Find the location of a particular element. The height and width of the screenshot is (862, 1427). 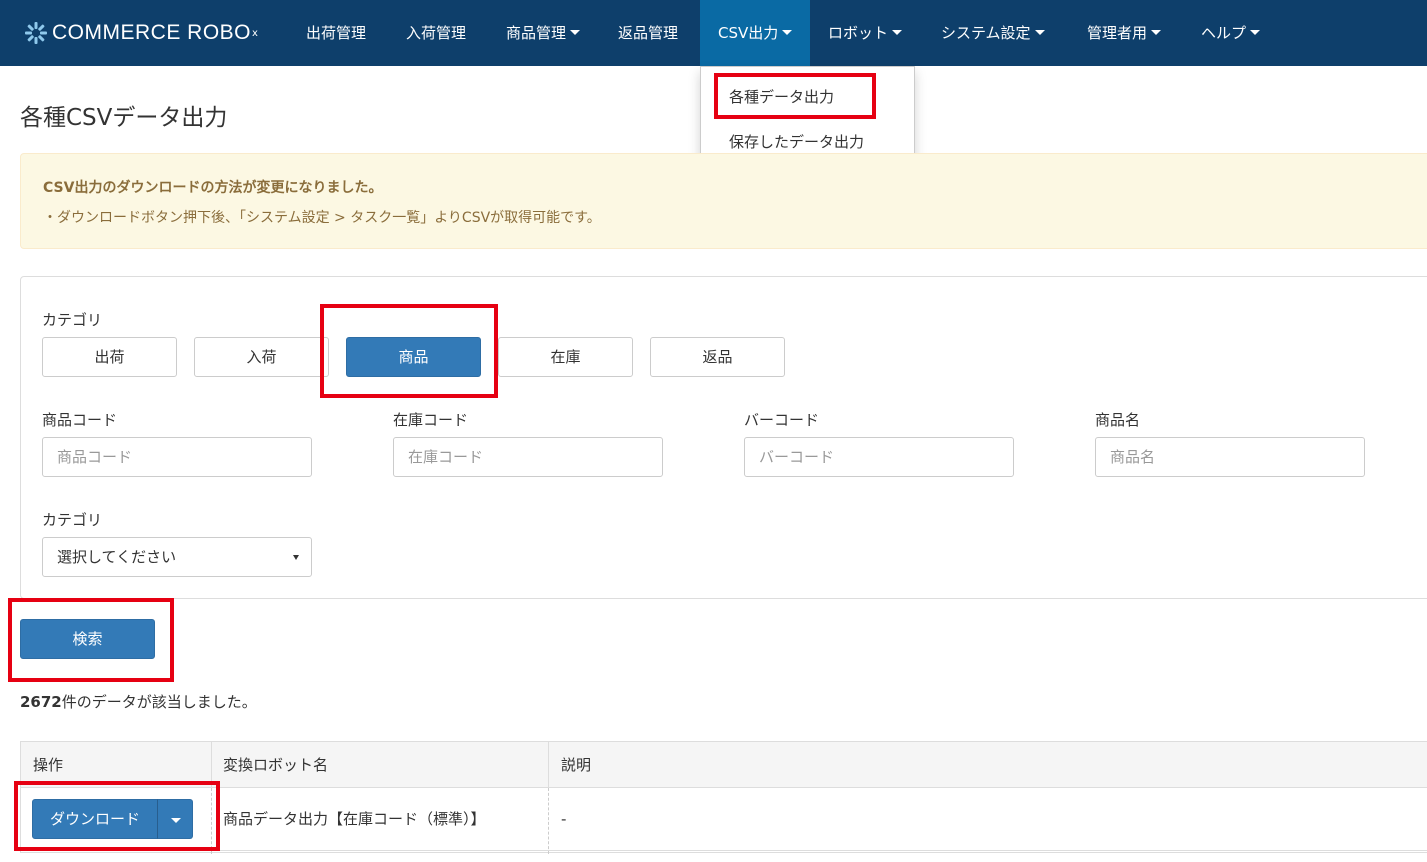

sub-category-select: 選択してください is located at coordinates (177, 557).